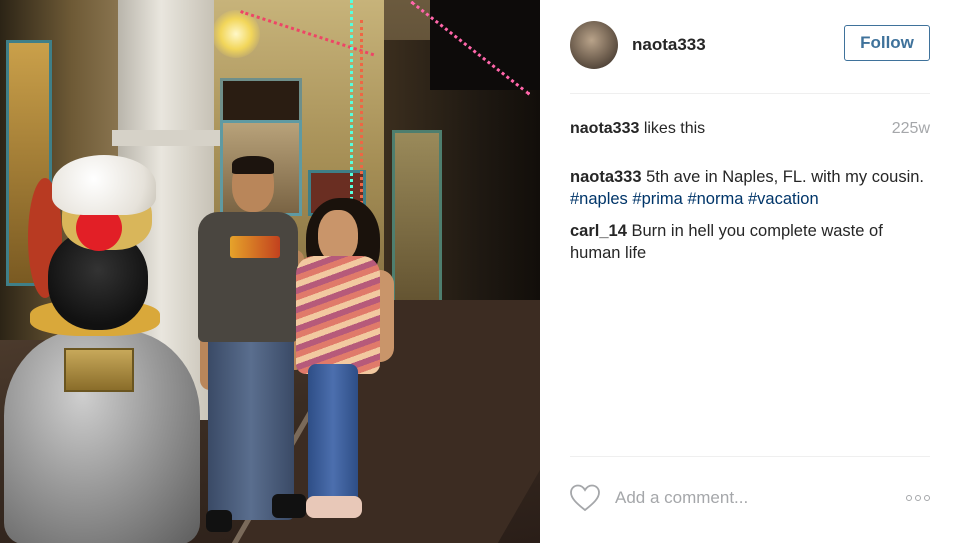 This screenshot has width=958, height=543. What do you see at coordinates (594, 45) in the screenshot?
I see `avatar` at bounding box center [594, 45].